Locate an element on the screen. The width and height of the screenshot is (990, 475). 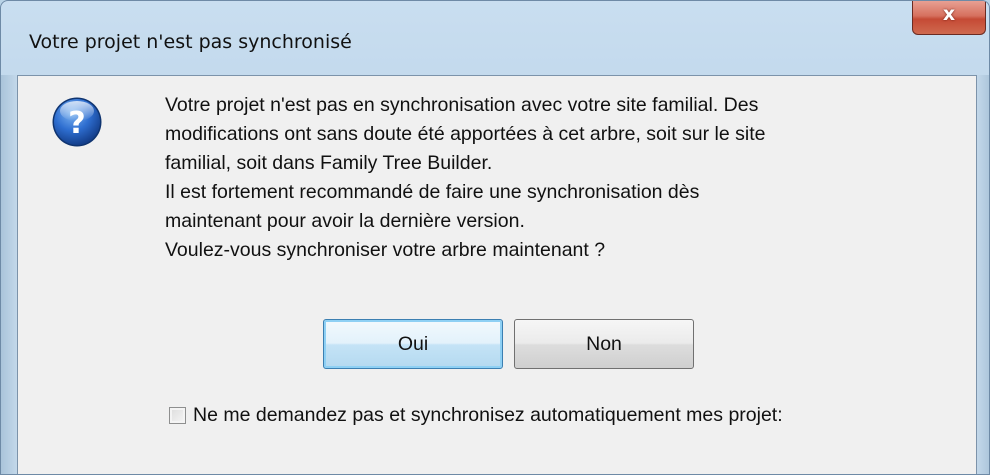
auto-sync-checkbox is located at coordinates (177, 415).